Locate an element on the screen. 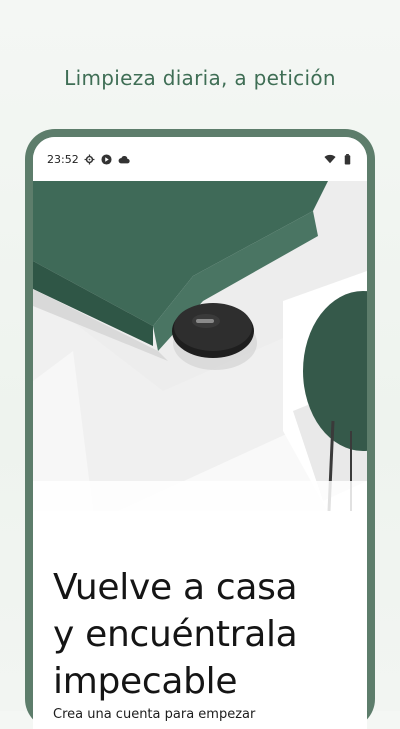  play-icon is located at coordinates (107, 159).